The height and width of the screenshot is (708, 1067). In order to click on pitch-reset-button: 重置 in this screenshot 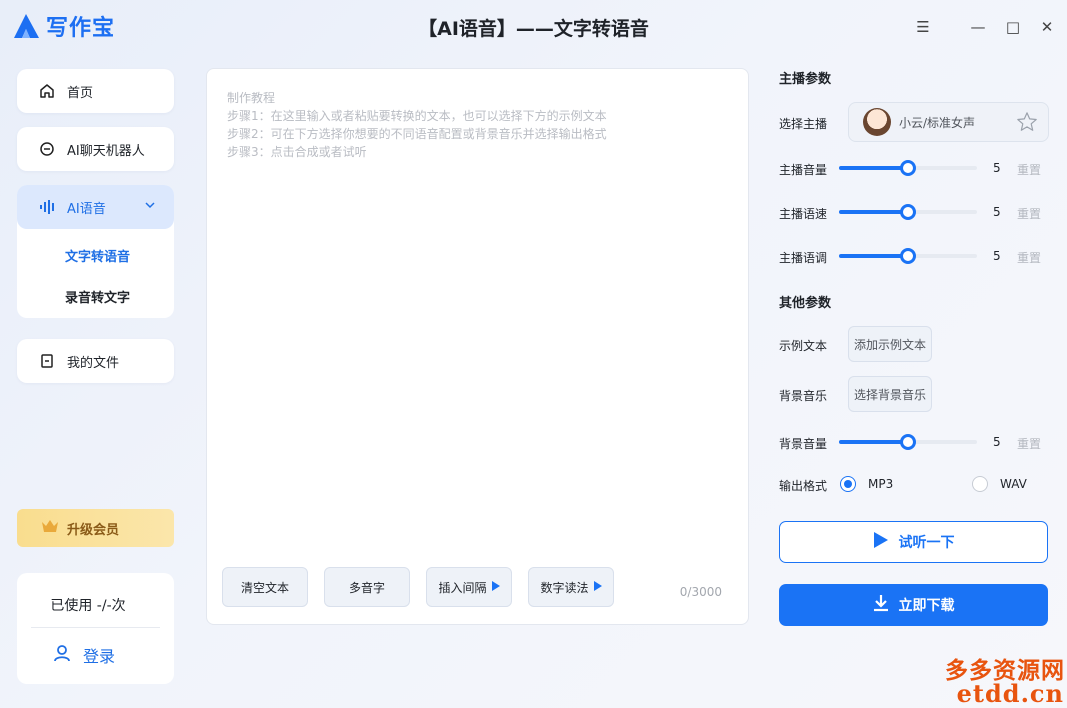, I will do `click(1029, 257)`.